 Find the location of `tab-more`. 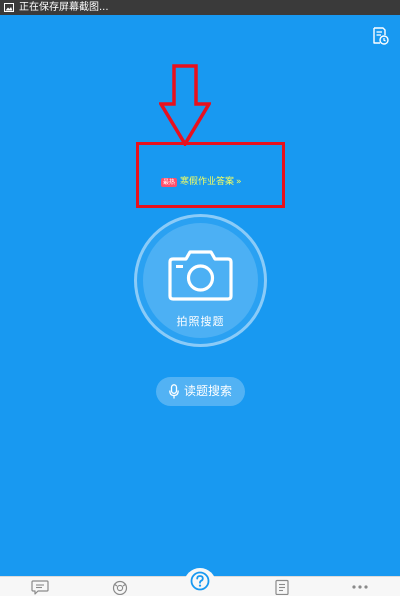

tab-more is located at coordinates (360, 587).